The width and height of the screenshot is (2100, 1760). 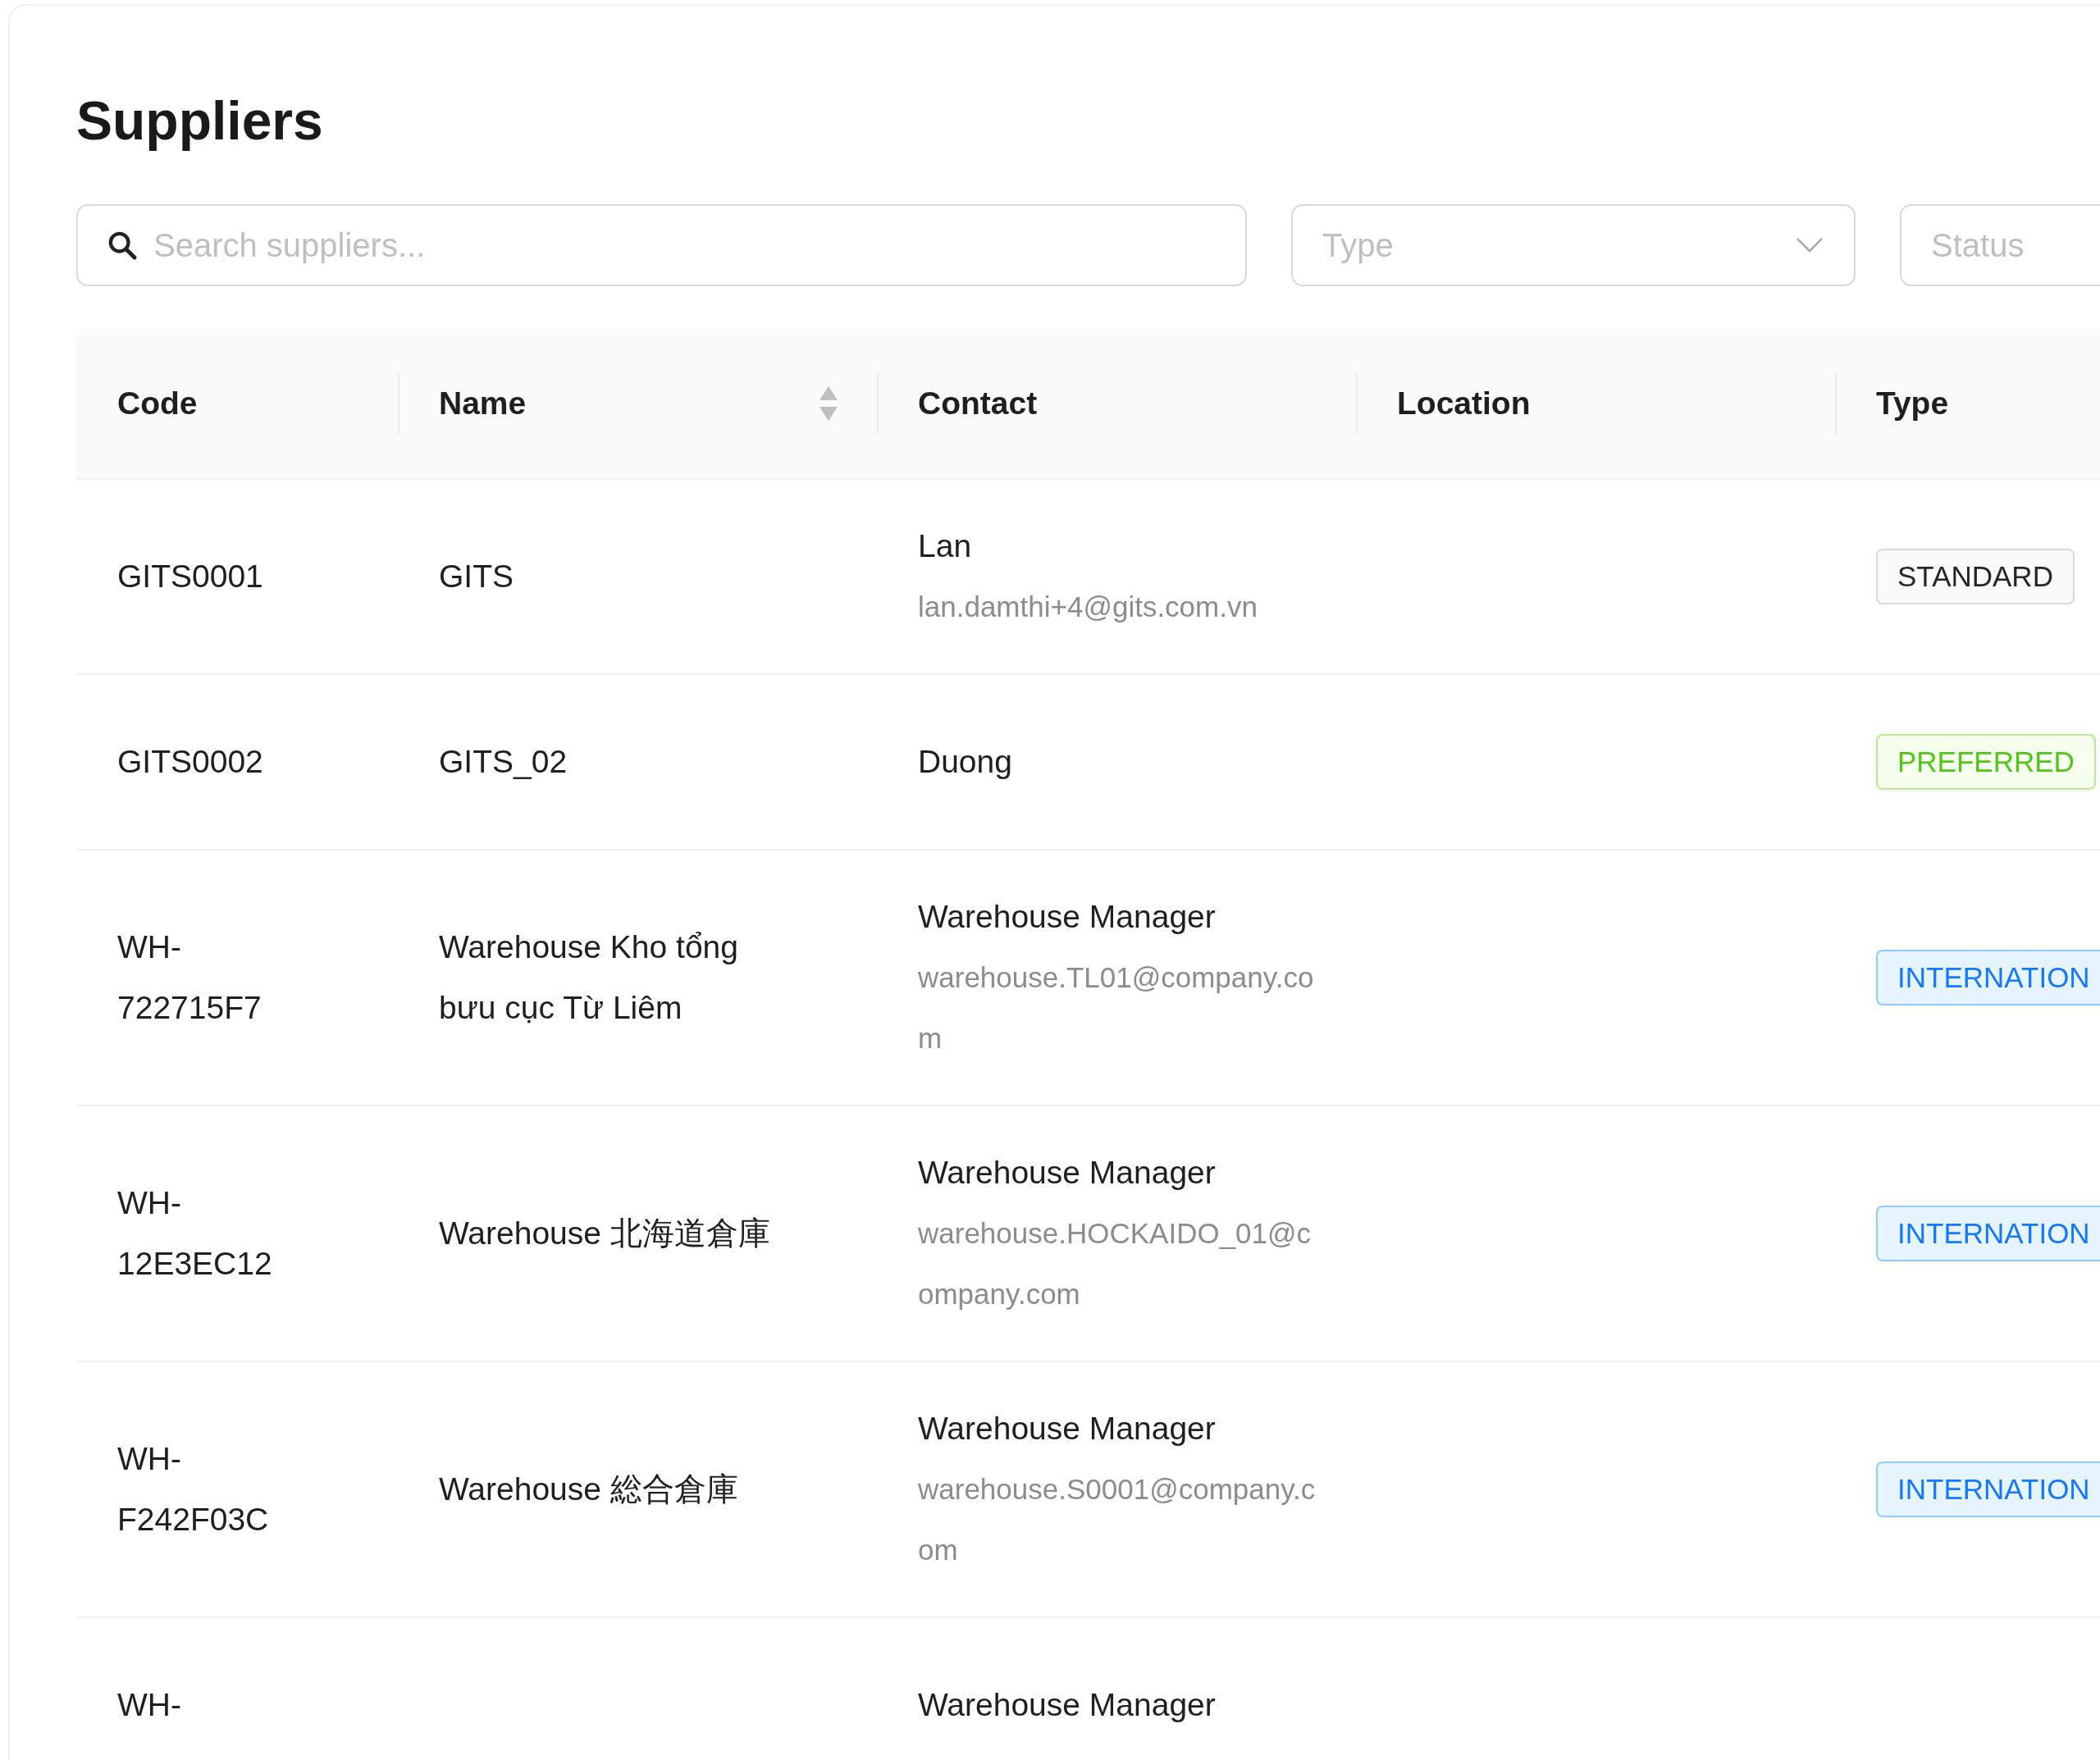 What do you see at coordinates (149, 1705) in the screenshot?
I see `table-cell-text: WH-` at bounding box center [149, 1705].